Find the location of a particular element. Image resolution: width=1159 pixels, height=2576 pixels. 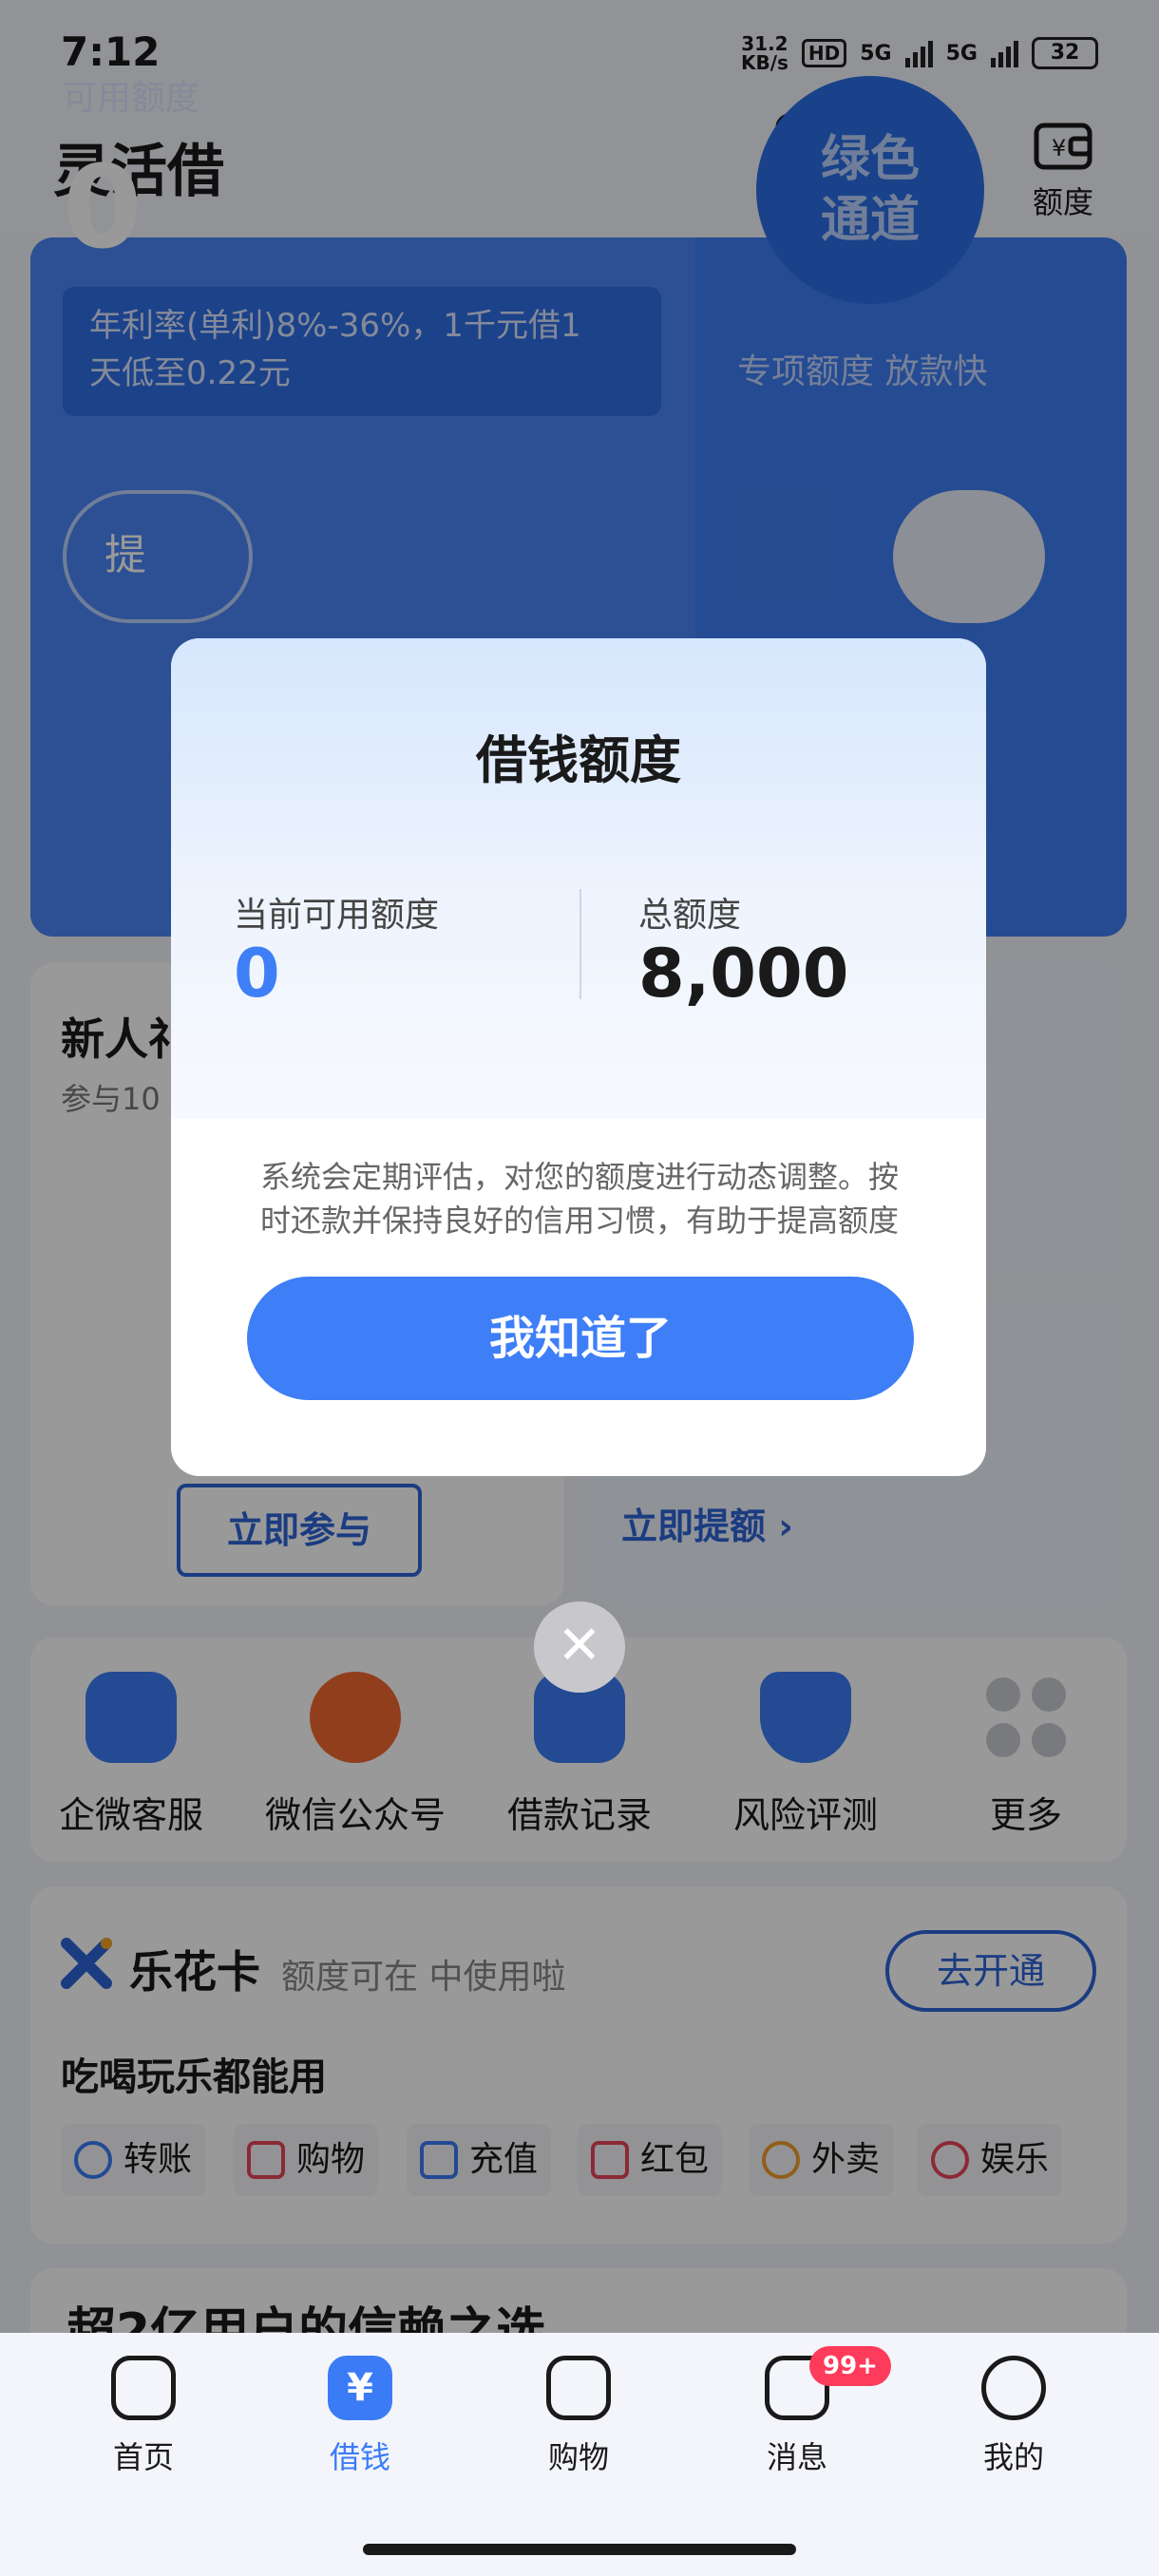

got-it-button: 我知道了 is located at coordinates (580, 1338).